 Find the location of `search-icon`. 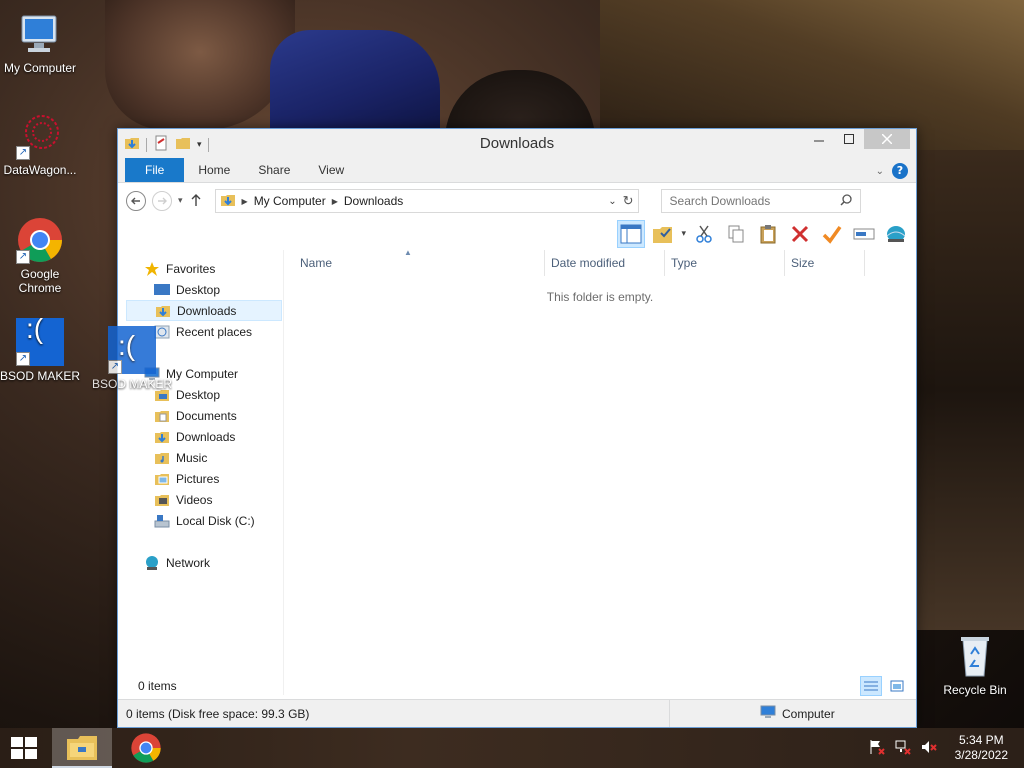

search-icon is located at coordinates (846, 201).